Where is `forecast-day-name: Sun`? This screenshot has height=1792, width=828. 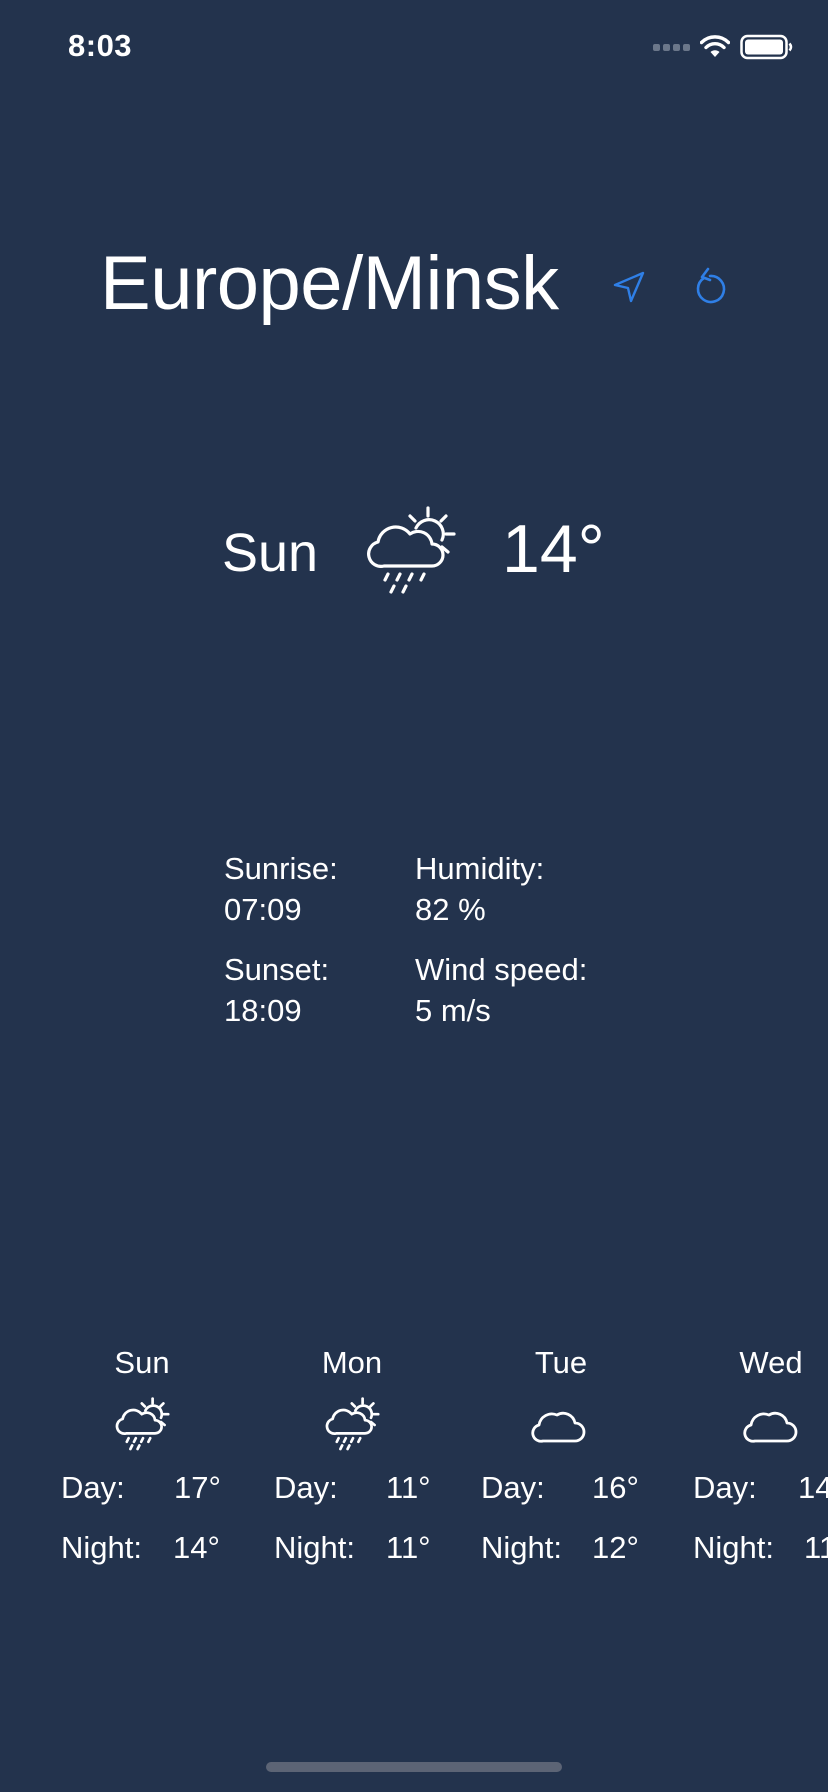
forecast-day-name: Sun is located at coordinates (142, 1362).